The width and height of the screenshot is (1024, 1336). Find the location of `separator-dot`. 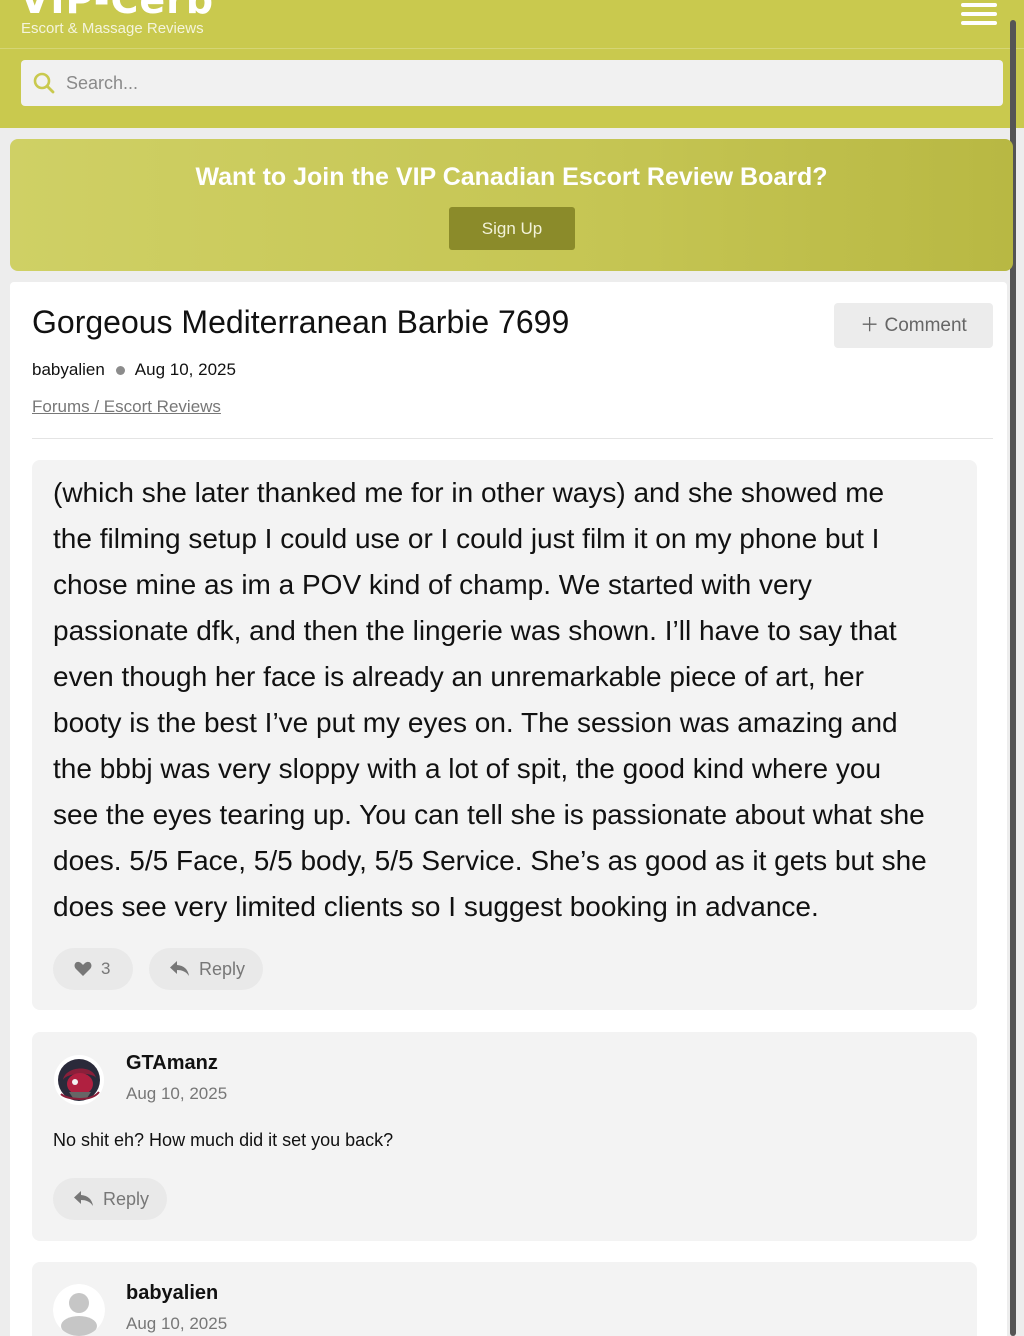

separator-dot is located at coordinates (120, 370).